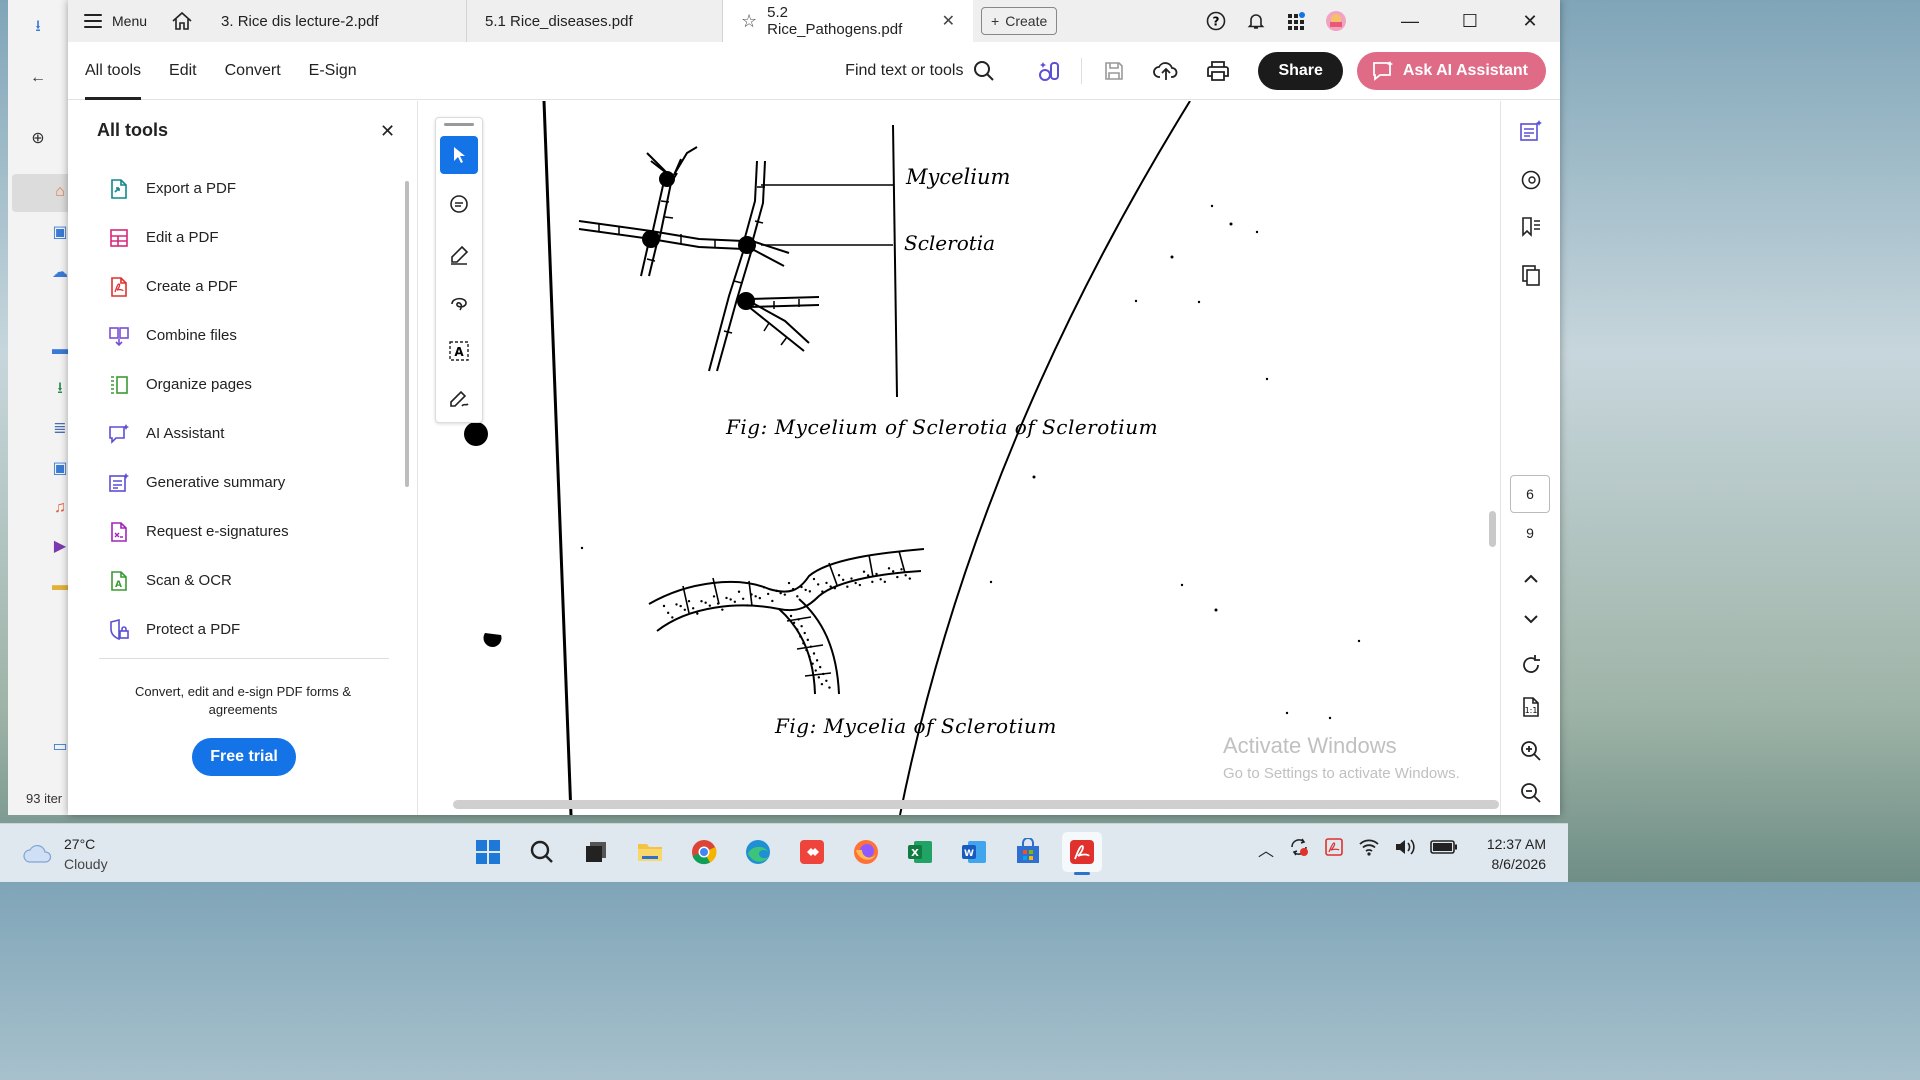 The width and height of the screenshot is (1920, 1080). I want to click on rotate-icon, so click(1531, 665).